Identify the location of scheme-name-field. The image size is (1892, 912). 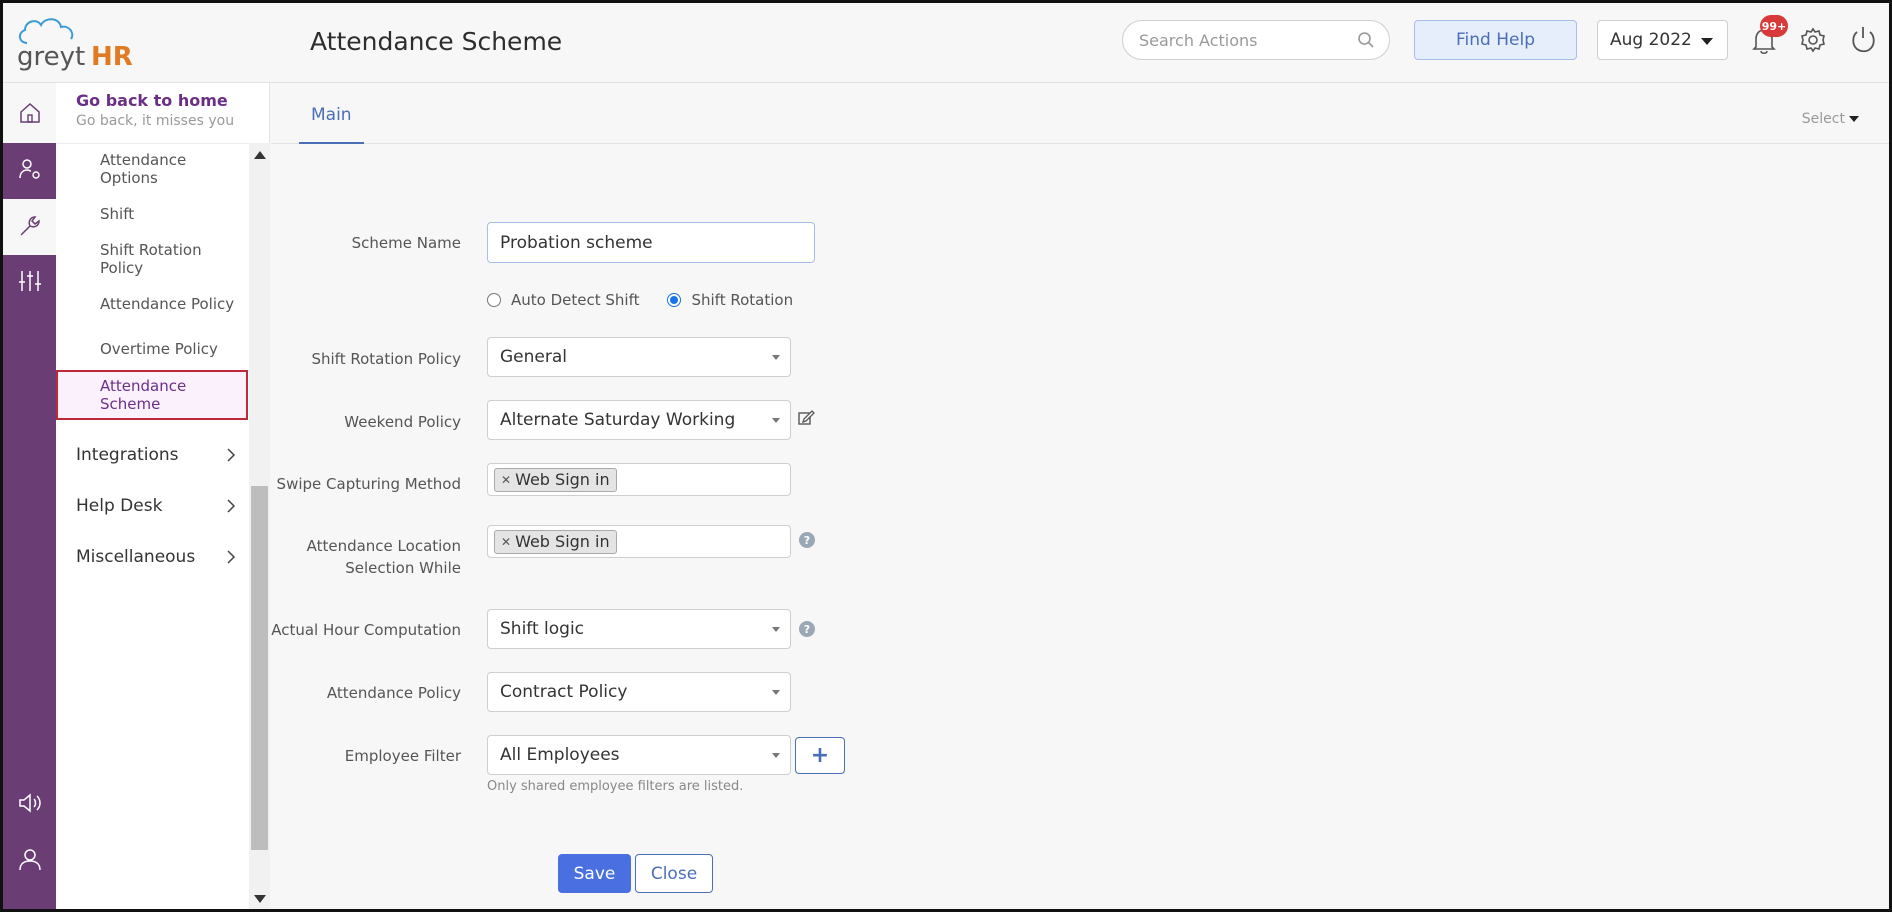
(651, 242).